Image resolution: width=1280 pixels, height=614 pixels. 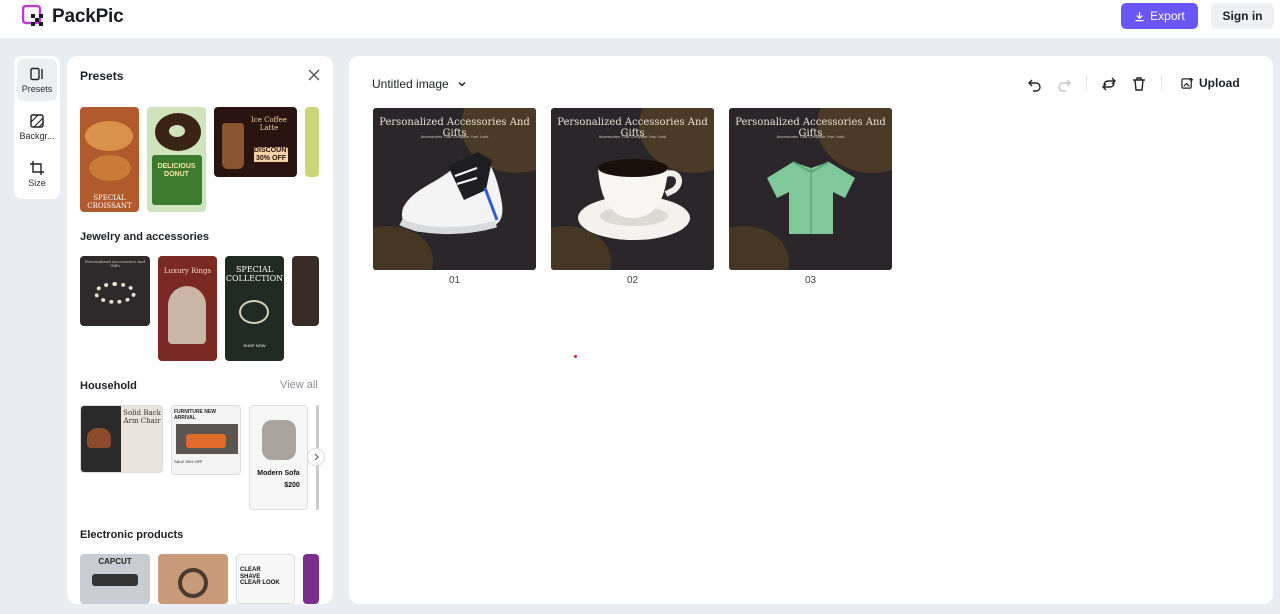 I want to click on preset-food-partial, so click(x=312, y=142).